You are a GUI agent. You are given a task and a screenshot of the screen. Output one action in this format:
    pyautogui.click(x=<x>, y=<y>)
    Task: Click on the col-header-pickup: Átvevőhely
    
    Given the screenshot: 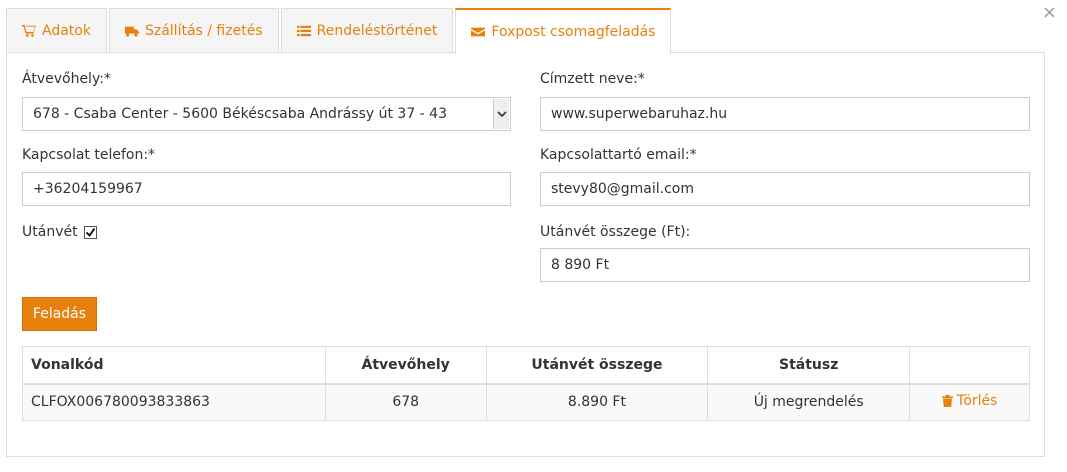 What is the action you would take?
    pyautogui.click(x=405, y=365)
    